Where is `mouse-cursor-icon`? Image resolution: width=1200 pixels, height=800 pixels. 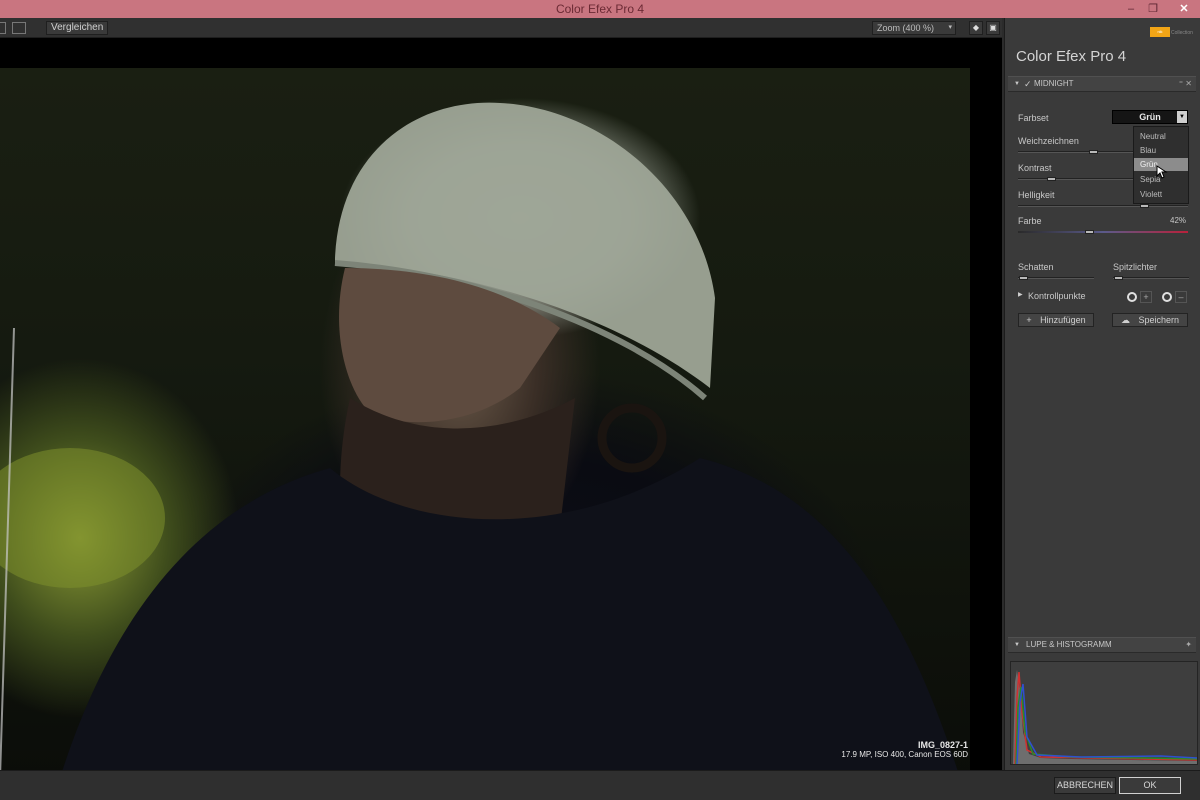
mouse-cursor-icon is located at coordinates (1162, 172).